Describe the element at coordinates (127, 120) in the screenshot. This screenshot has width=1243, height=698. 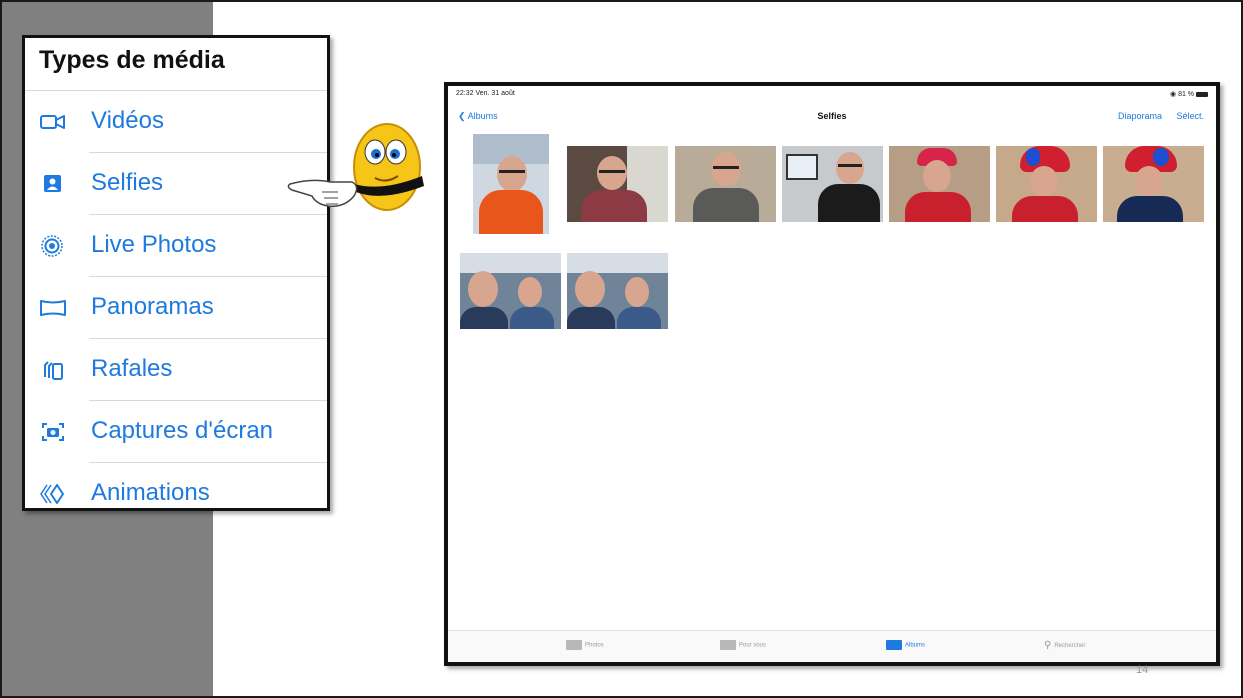
I see `media-item-label: Vidéos` at that location.